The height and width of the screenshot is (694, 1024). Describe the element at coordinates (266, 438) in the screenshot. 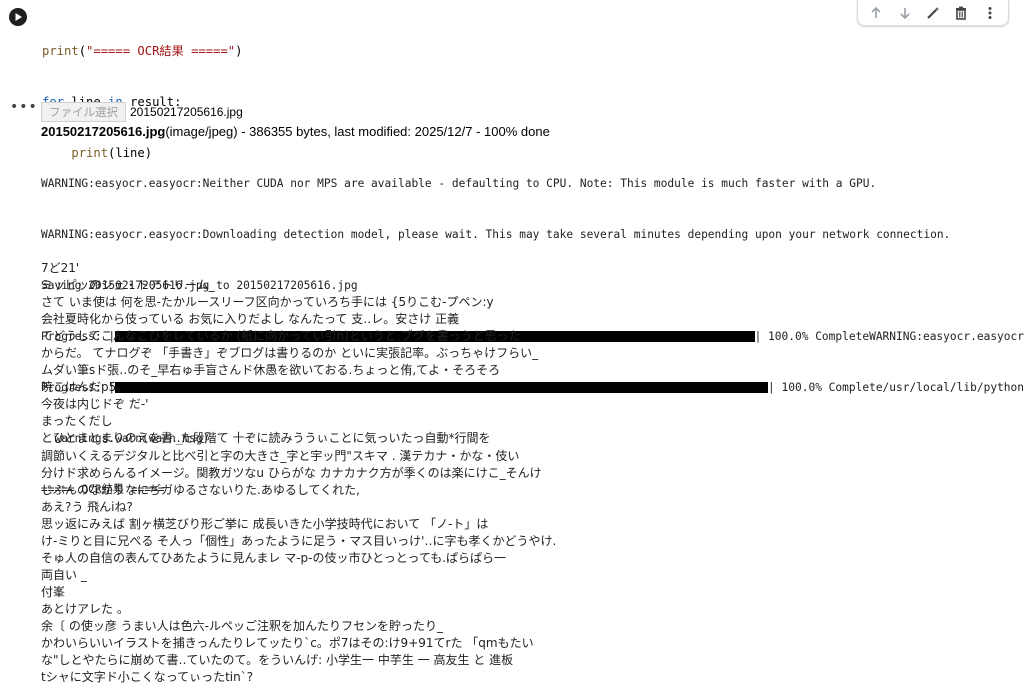

I see `ocr-line: とひとまとまりのえを書‥た段階て 十ぞに読みううぃことに気っいたっ自動*行間を` at that location.